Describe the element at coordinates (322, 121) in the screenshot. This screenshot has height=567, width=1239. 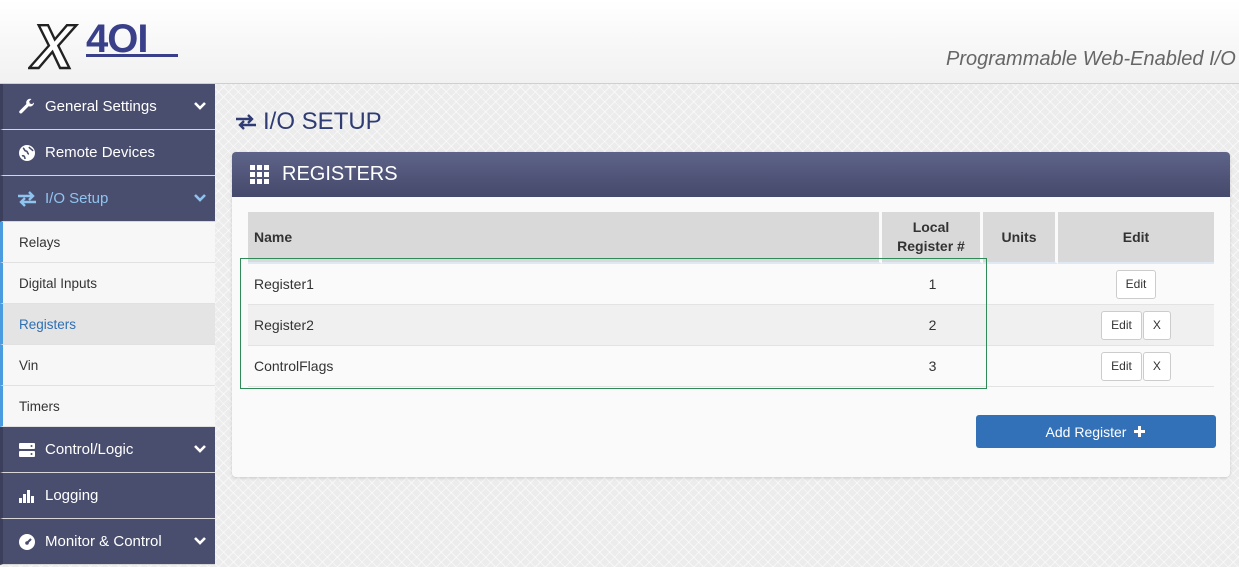
I see `page-title-text: I/O SETUP` at that location.